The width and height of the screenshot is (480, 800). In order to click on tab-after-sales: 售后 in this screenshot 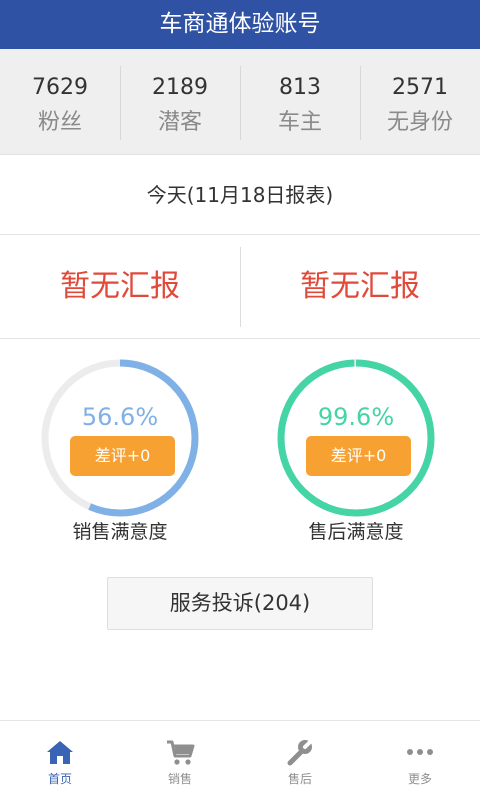, I will do `click(300, 760)`.